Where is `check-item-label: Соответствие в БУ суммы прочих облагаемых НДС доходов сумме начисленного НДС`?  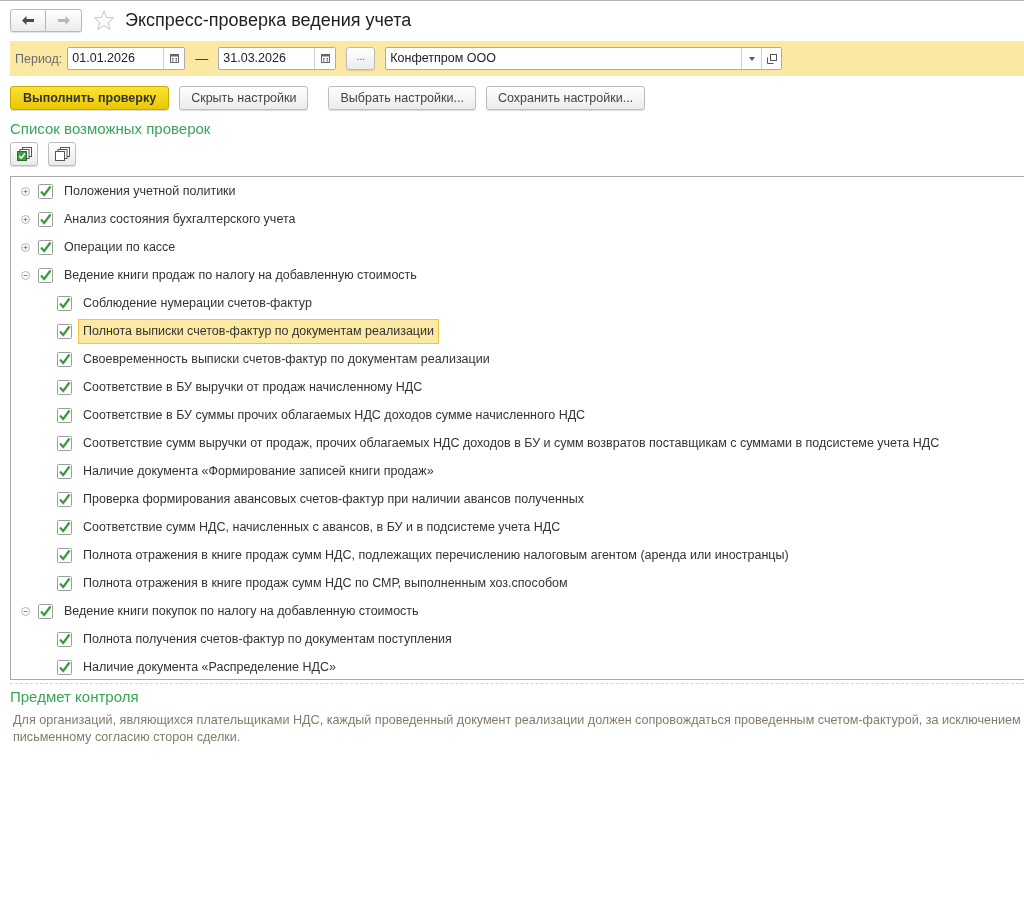
check-item-label: Соответствие в БУ суммы прочих облагаемых НДС доходов сумме начисленного НДС is located at coordinates (334, 415).